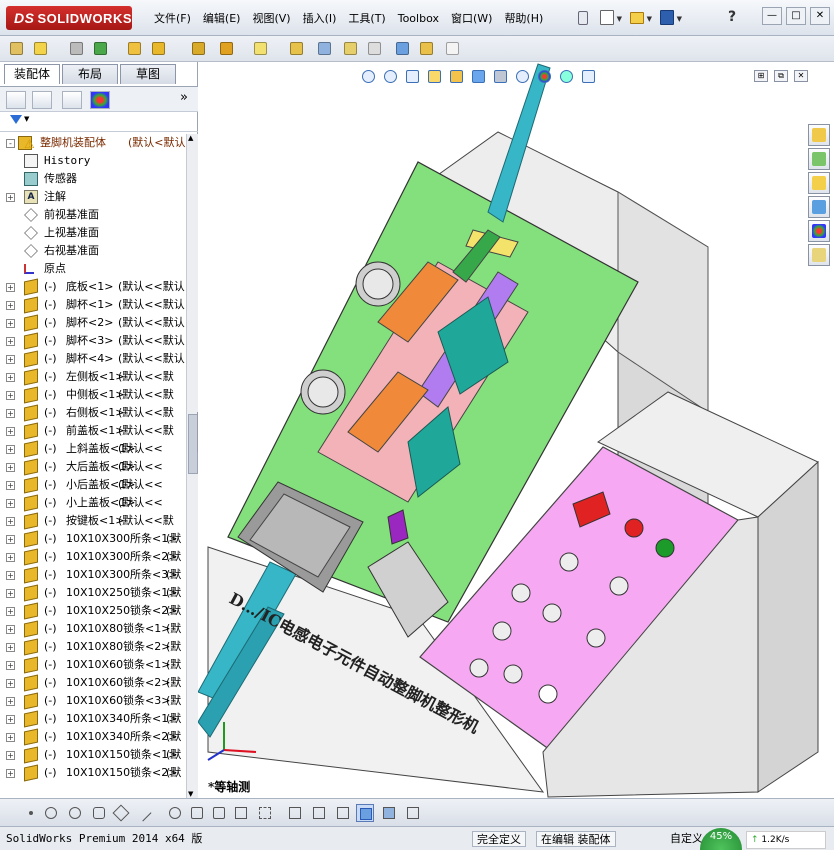 Image resolution: width=834 pixels, height=850 pixels. I want to click on exploded-view-icon, so click(351, 49).